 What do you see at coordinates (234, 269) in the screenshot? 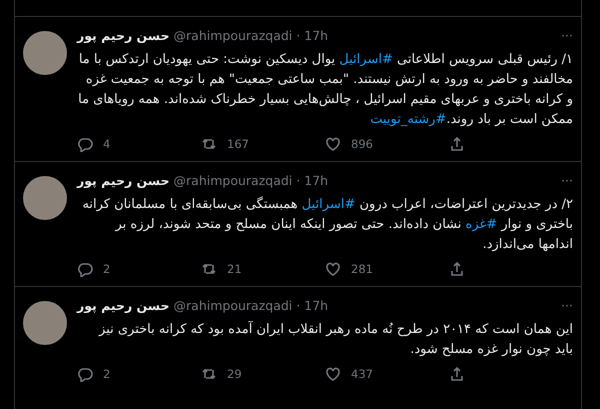
I see `retweet-count: 21` at bounding box center [234, 269].